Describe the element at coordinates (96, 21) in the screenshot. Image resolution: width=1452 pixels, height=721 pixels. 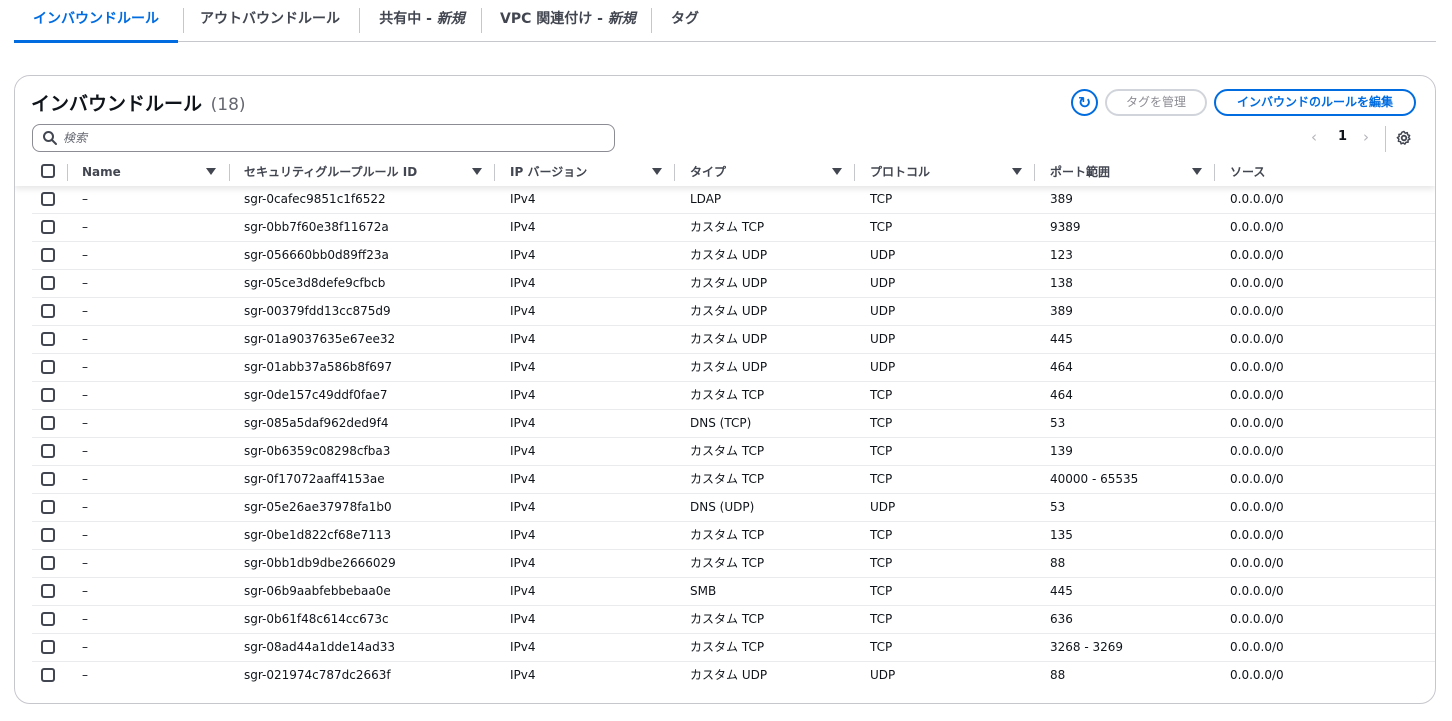
I see `tab-inbound-rules: インバウンドルール` at that location.